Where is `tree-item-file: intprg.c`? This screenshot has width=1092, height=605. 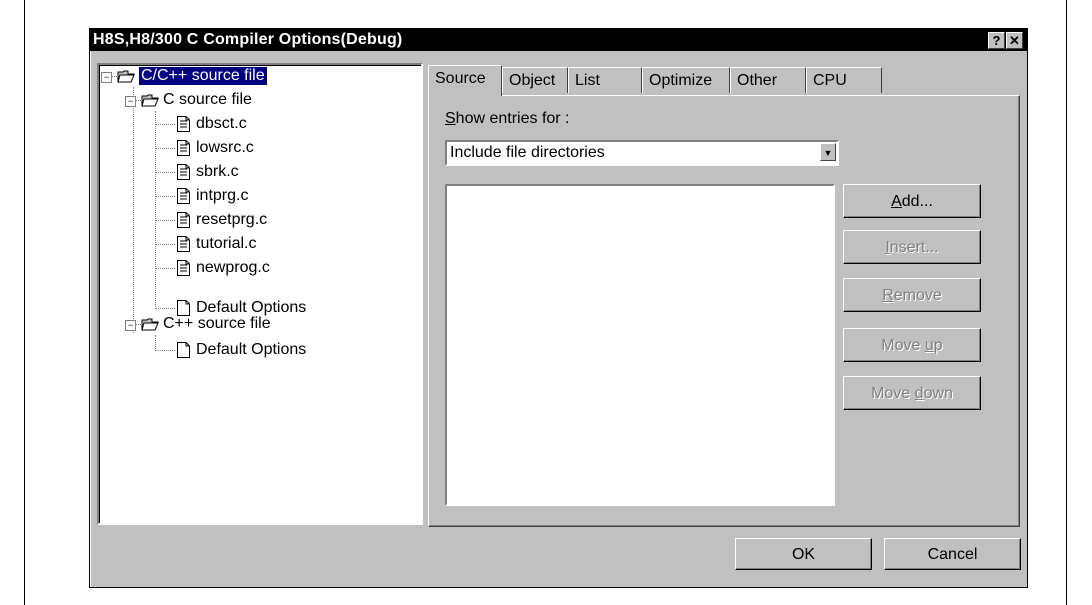
tree-item-file: intprg.c is located at coordinates (212, 196).